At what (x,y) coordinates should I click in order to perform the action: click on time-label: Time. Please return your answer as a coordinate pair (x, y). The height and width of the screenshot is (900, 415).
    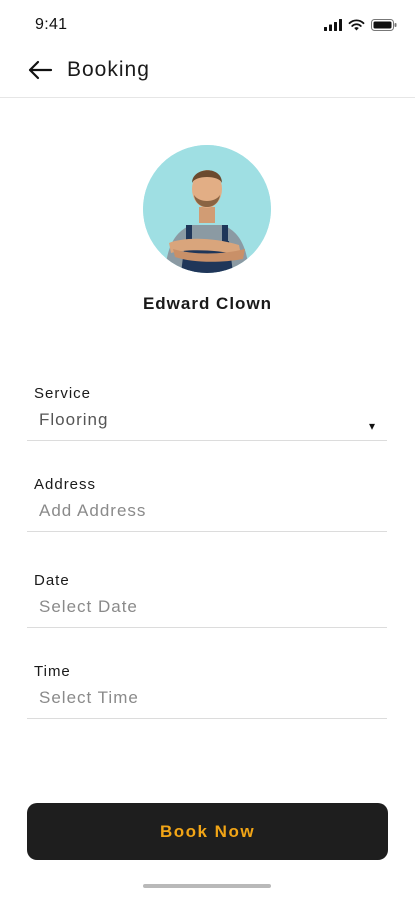
    Looking at the image, I should click on (52, 671).